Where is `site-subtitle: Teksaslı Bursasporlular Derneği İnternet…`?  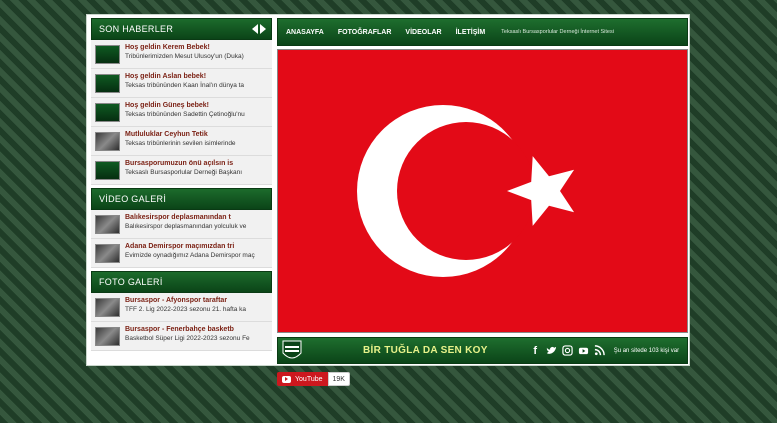
site-subtitle: Teksaslı Bursasporlular Derneği İnternet… is located at coordinates (557, 32).